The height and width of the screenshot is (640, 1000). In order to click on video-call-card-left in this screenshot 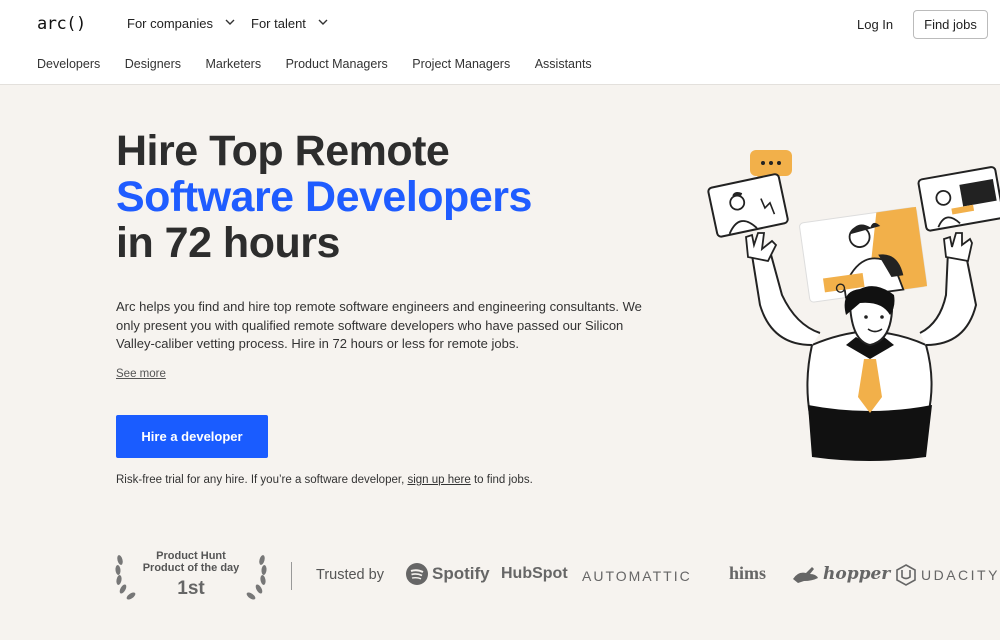, I will do `click(748, 205)`.